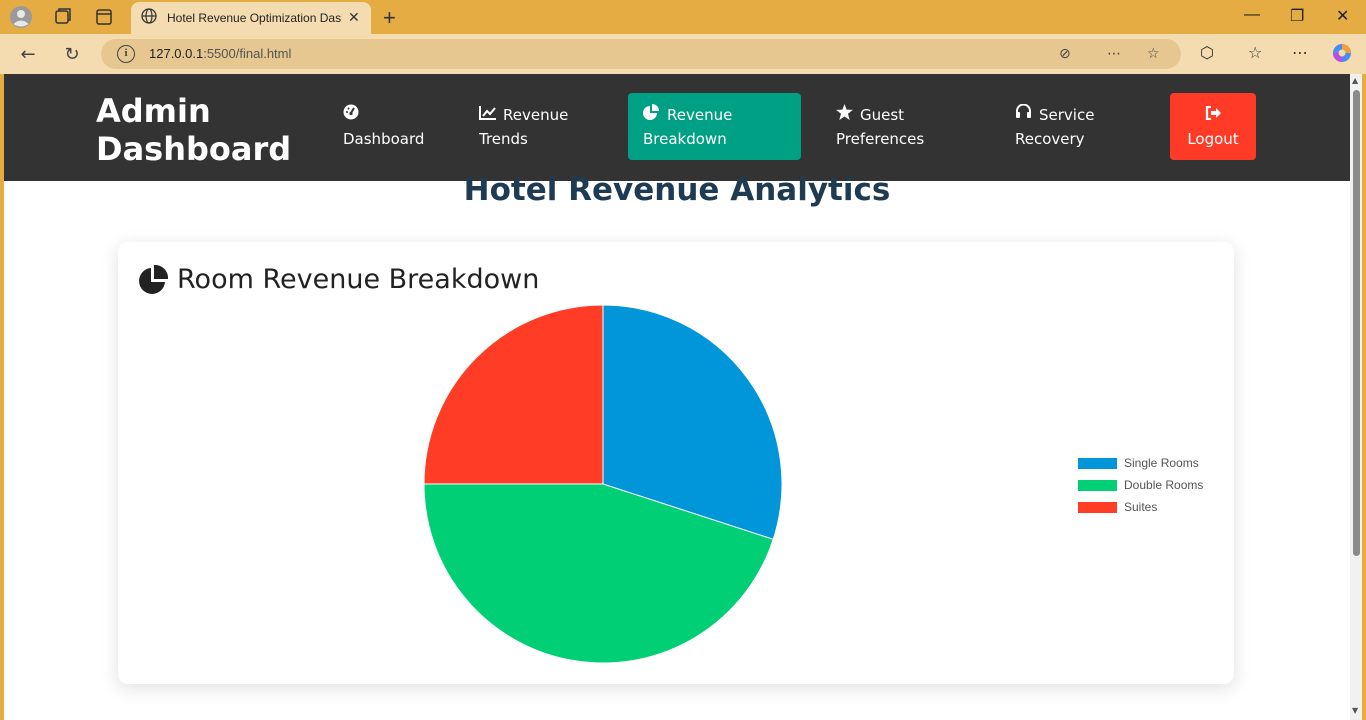 The width and height of the screenshot is (1366, 720). What do you see at coordinates (353, 115) in the screenshot?
I see `dashboard-icon` at bounding box center [353, 115].